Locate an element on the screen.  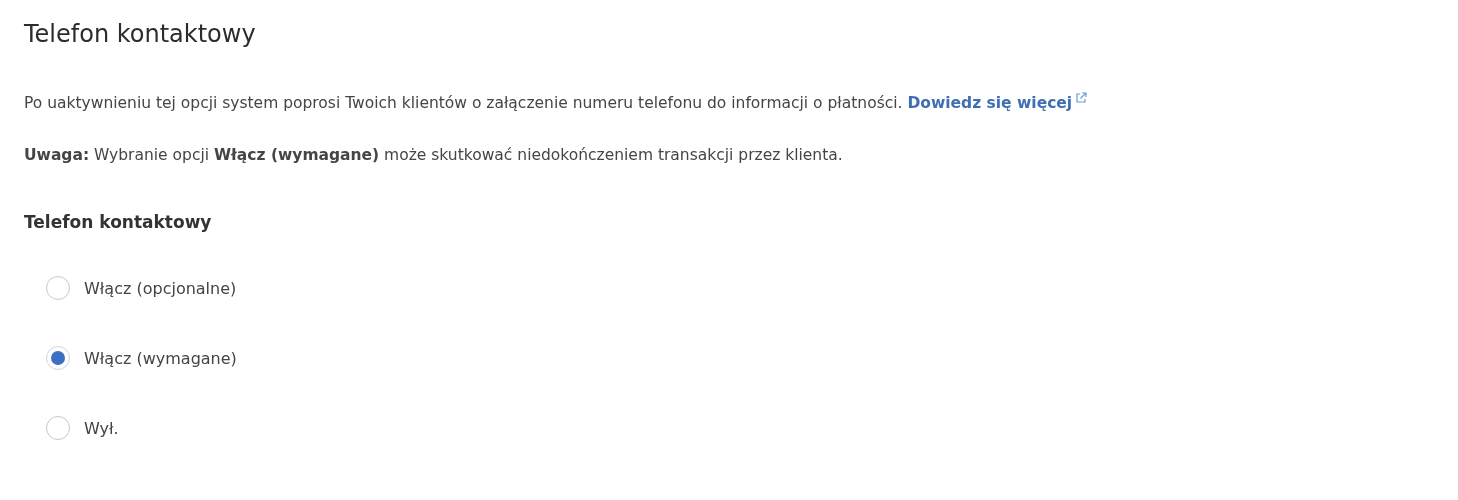
radio-option: Włącz (opcjonalne) is located at coordinates (740, 288).